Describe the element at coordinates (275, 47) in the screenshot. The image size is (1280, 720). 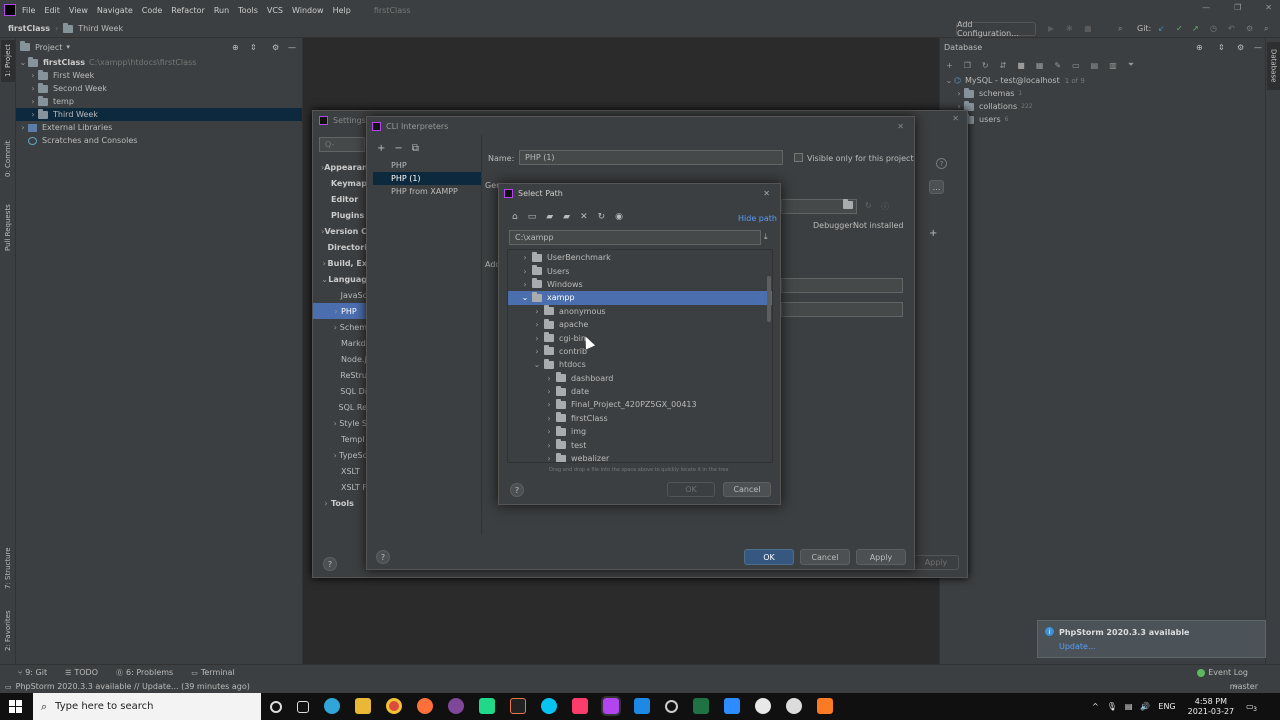
I see `gear-icon: ⚙` at that location.